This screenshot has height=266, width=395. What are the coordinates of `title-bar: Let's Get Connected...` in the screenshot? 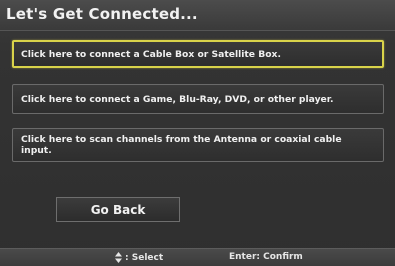 It's located at (197, 15).